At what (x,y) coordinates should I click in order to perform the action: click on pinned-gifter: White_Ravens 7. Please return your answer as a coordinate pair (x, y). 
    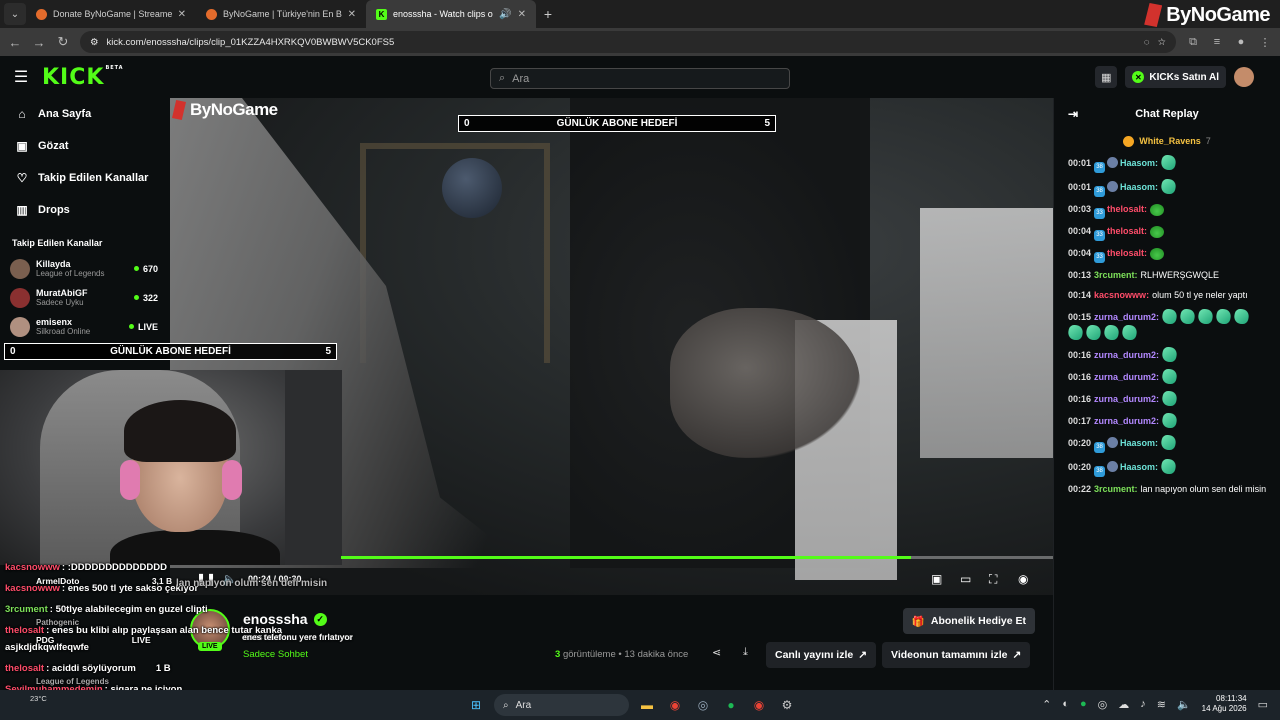
    Looking at the image, I should click on (1167, 141).